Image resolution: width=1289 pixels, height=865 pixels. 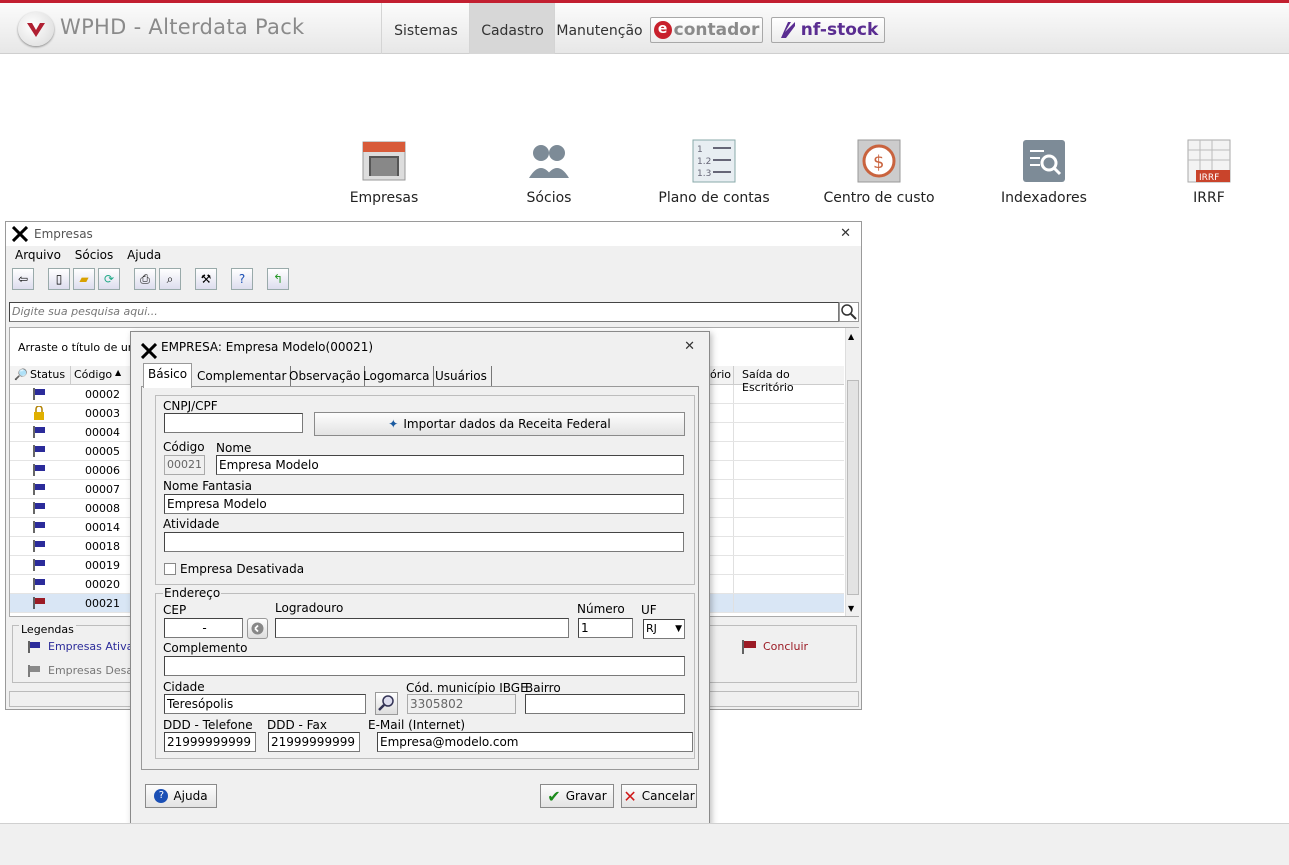 I want to click on ribbon-label-empresas: Empresas, so click(x=384, y=198).